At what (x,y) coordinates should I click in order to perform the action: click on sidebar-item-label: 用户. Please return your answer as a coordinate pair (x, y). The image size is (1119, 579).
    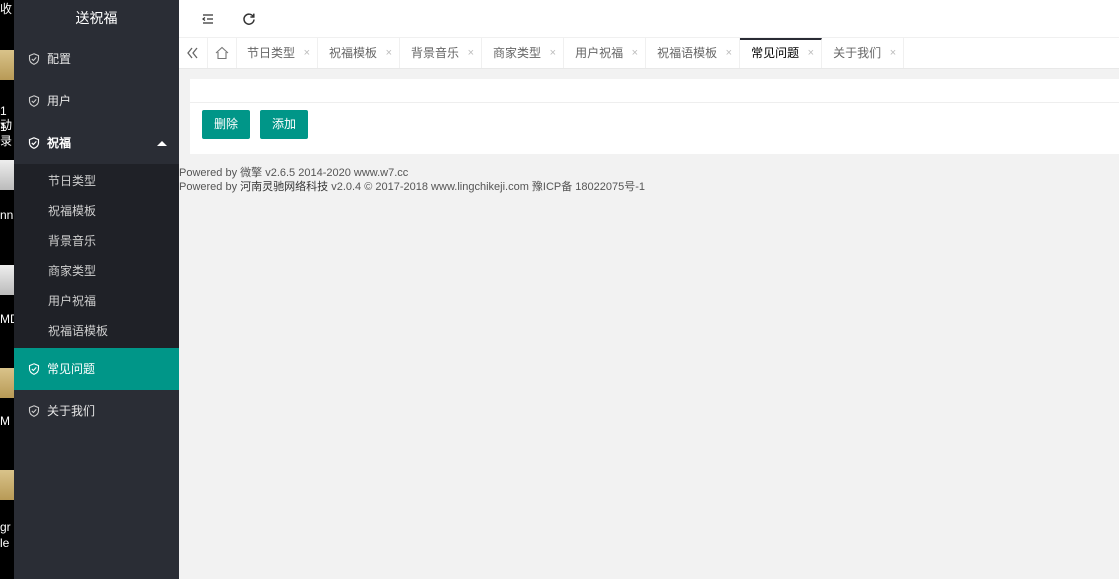
    Looking at the image, I should click on (59, 101).